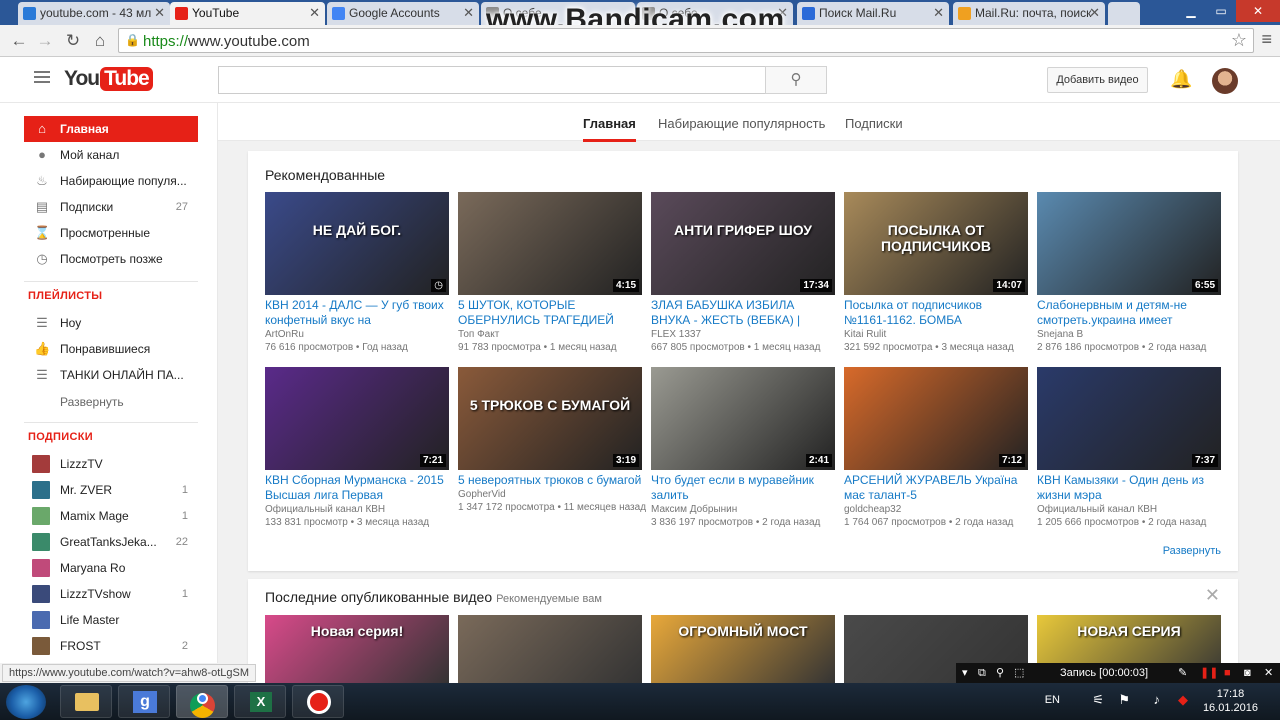  I want to click on minimize-icon: ▁, so click(1191, 11).